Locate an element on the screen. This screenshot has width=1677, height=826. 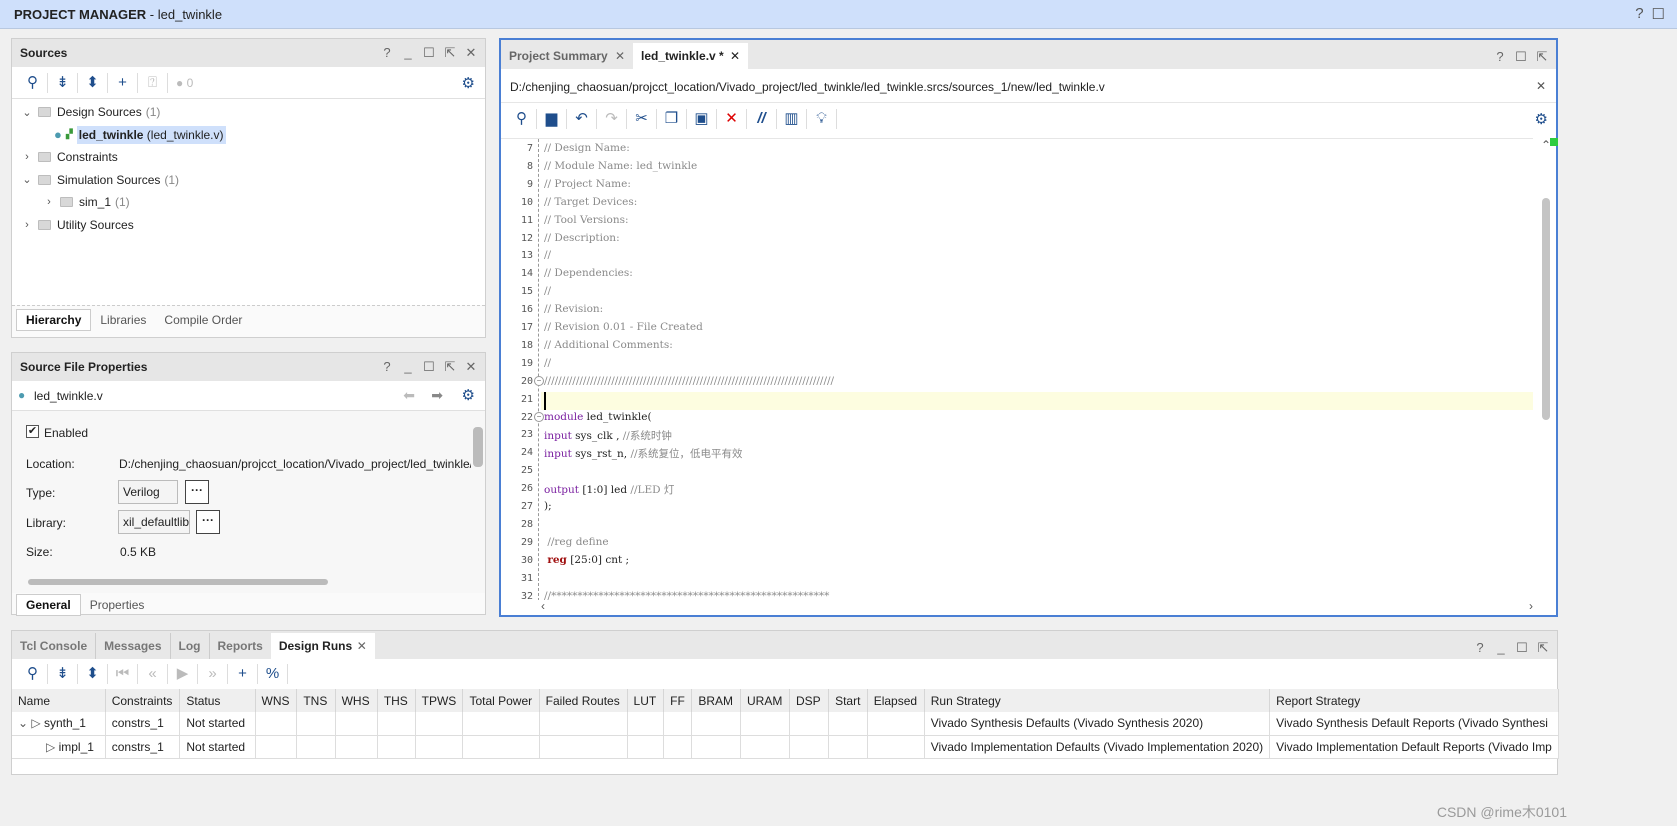
column-header: Name is located at coordinates (59, 700).